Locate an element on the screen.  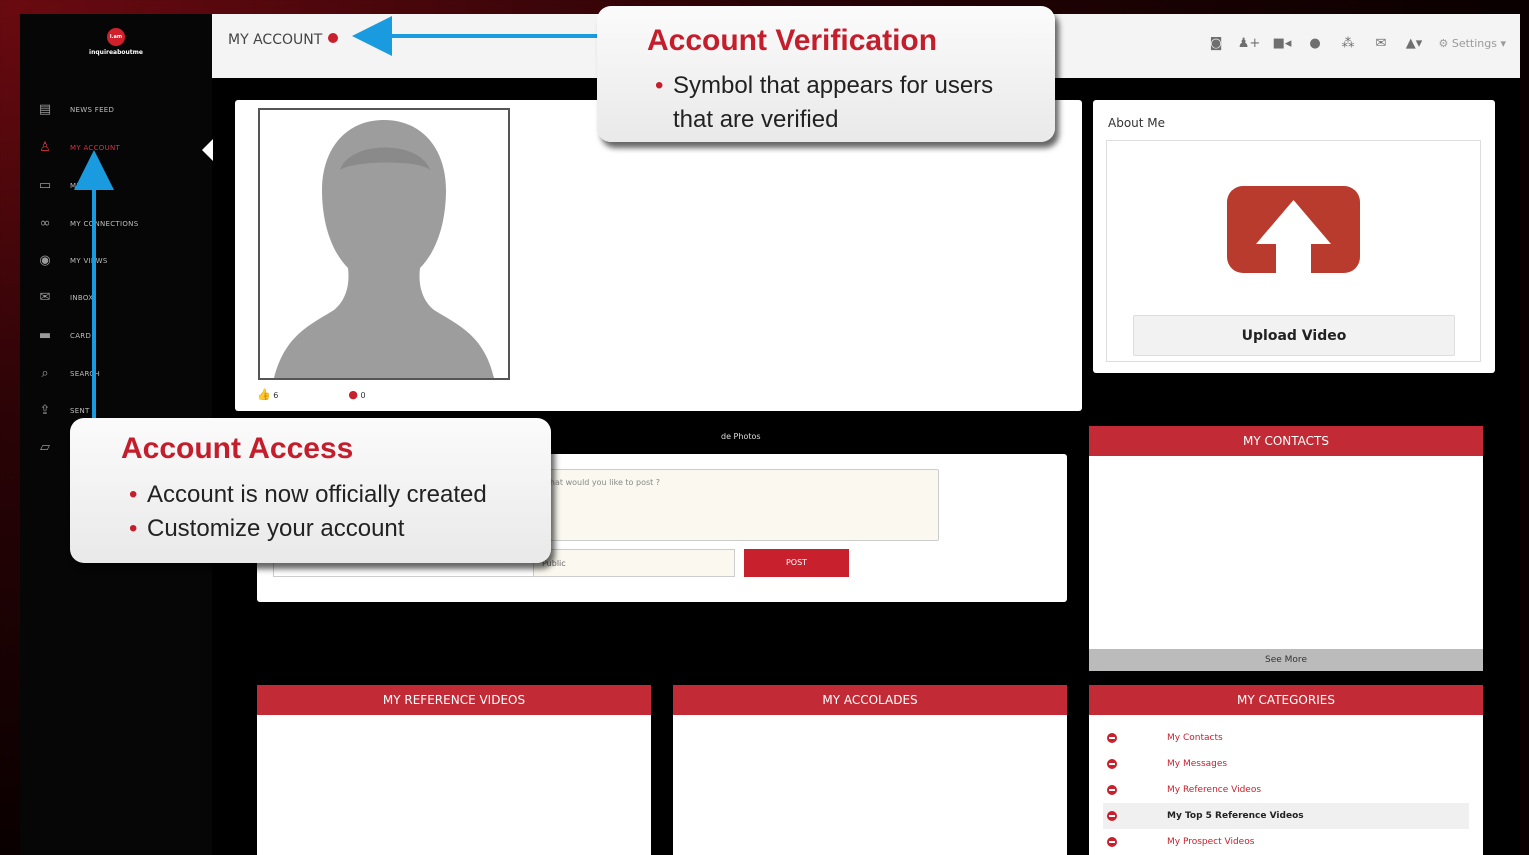
card-icon: ▬ is located at coordinates (45, 335).